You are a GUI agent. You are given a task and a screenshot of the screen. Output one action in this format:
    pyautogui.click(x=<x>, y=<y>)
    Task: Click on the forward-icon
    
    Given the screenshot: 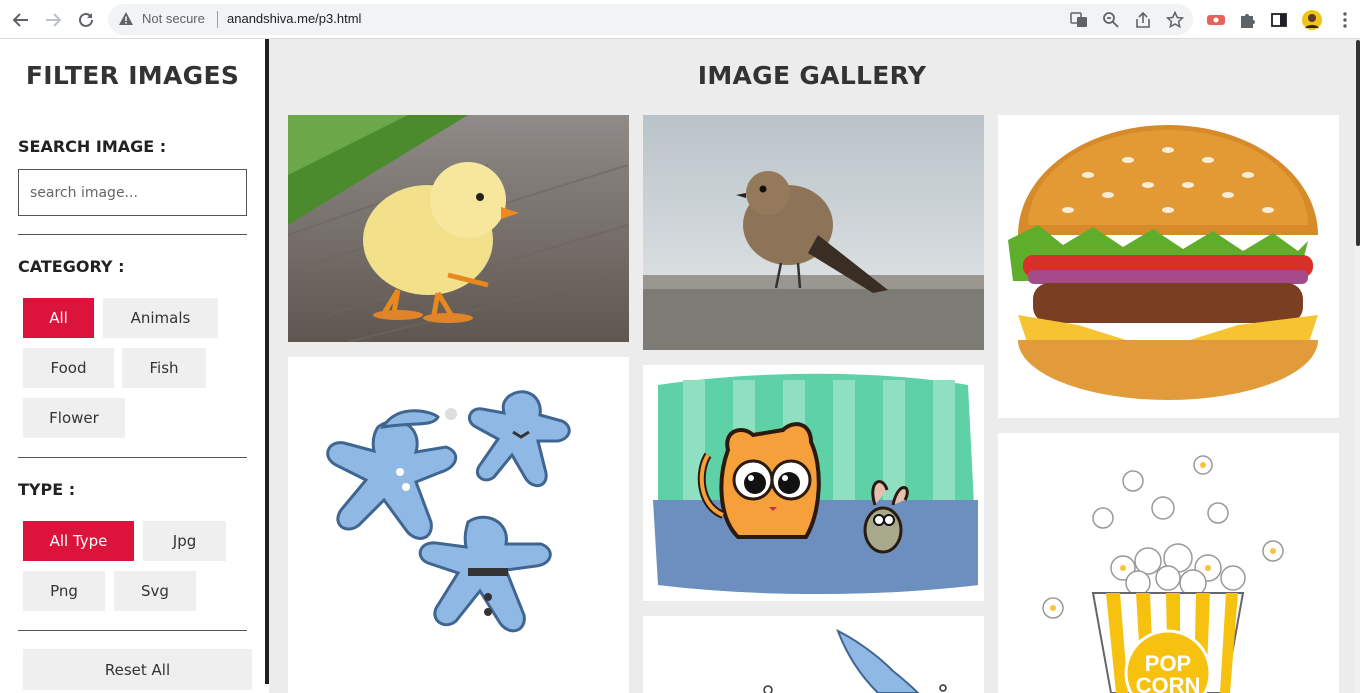 What is the action you would take?
    pyautogui.click(x=53, y=20)
    